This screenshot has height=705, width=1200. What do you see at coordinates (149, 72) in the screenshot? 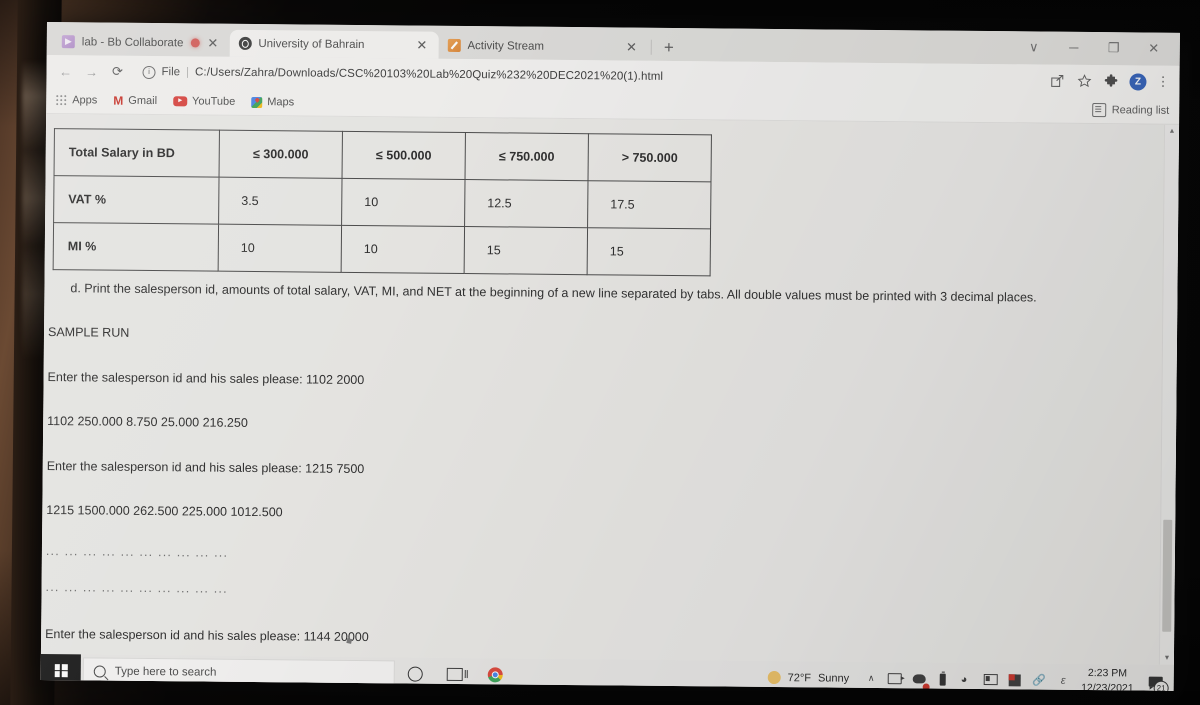
I see `site-info-icon: i` at bounding box center [149, 72].